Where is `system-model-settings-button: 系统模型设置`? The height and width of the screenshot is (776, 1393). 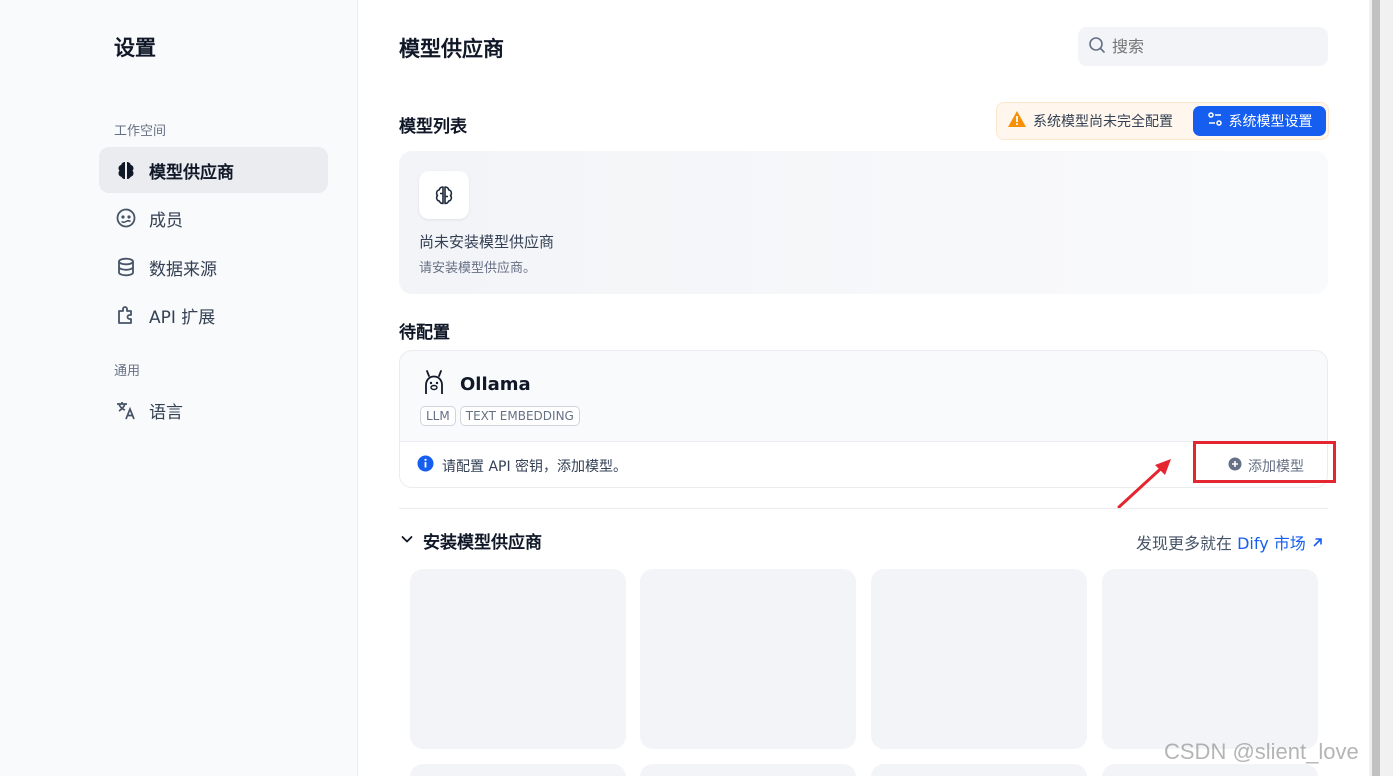
system-model-settings-button: 系统模型设置 is located at coordinates (1259, 121).